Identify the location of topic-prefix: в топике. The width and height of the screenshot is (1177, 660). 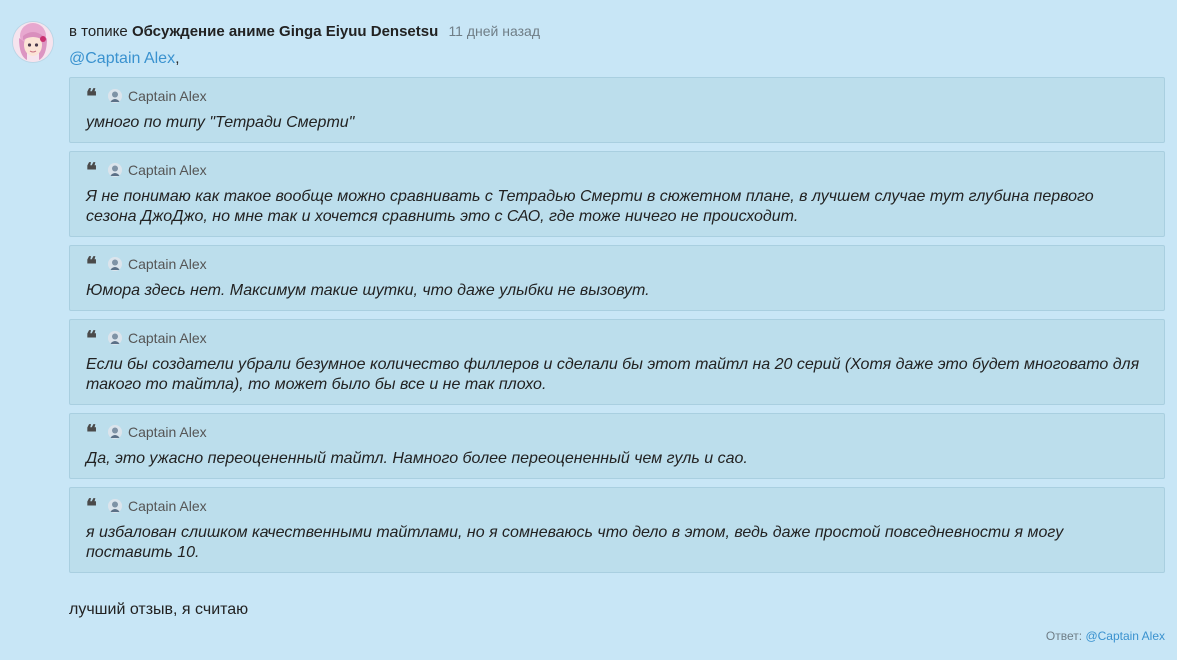
(98, 31).